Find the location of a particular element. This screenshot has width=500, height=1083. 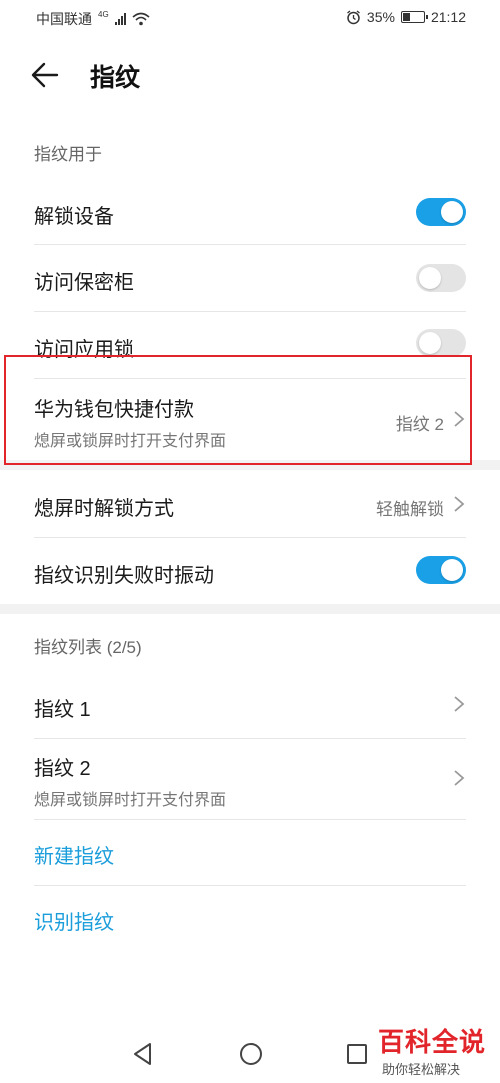

back-button is located at coordinates (50, 75).